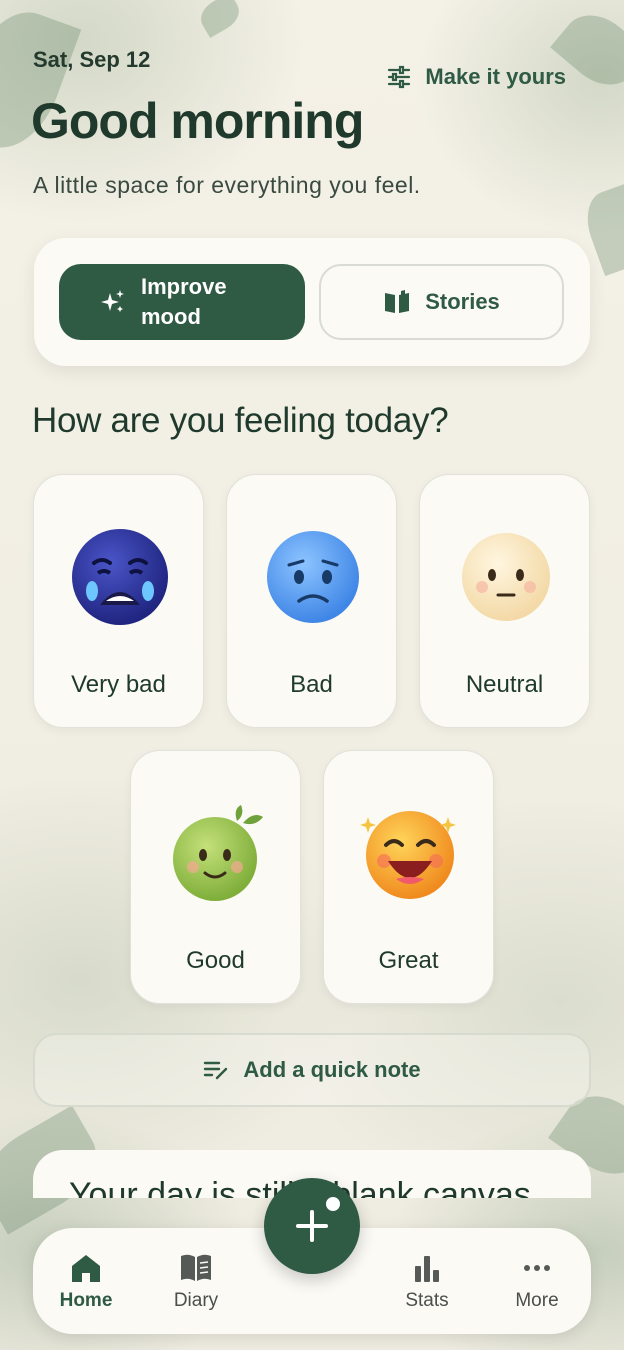 The width and height of the screenshot is (624, 1350). Describe the element at coordinates (216, 1070) in the screenshot. I see `edit-note-icon` at that location.